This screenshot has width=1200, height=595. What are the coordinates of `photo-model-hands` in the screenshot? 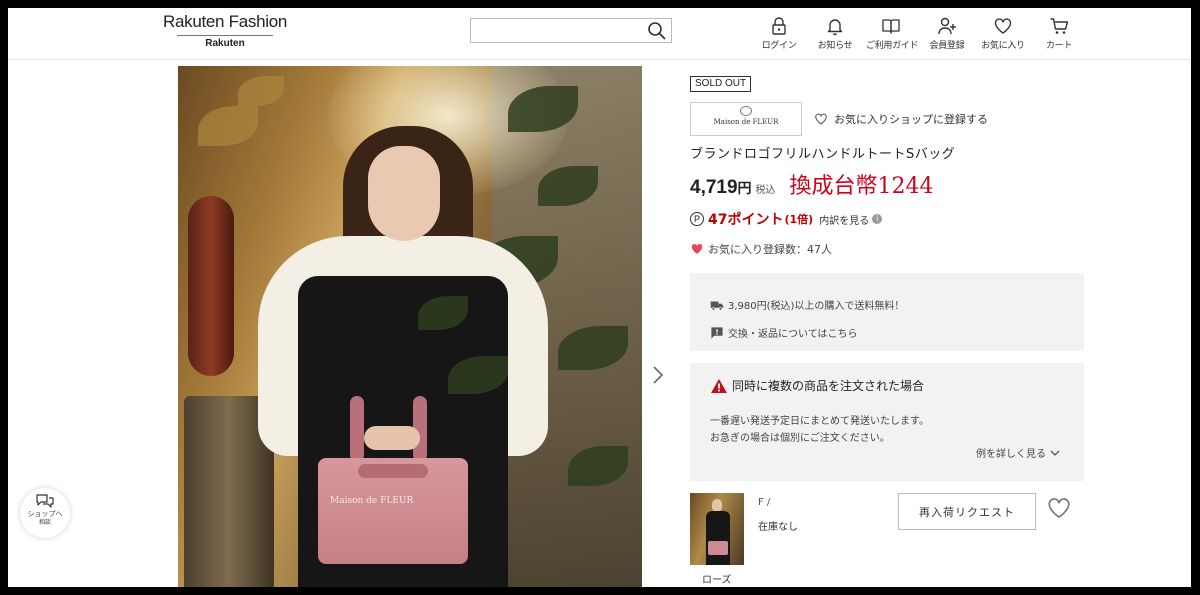 It's located at (392, 438).